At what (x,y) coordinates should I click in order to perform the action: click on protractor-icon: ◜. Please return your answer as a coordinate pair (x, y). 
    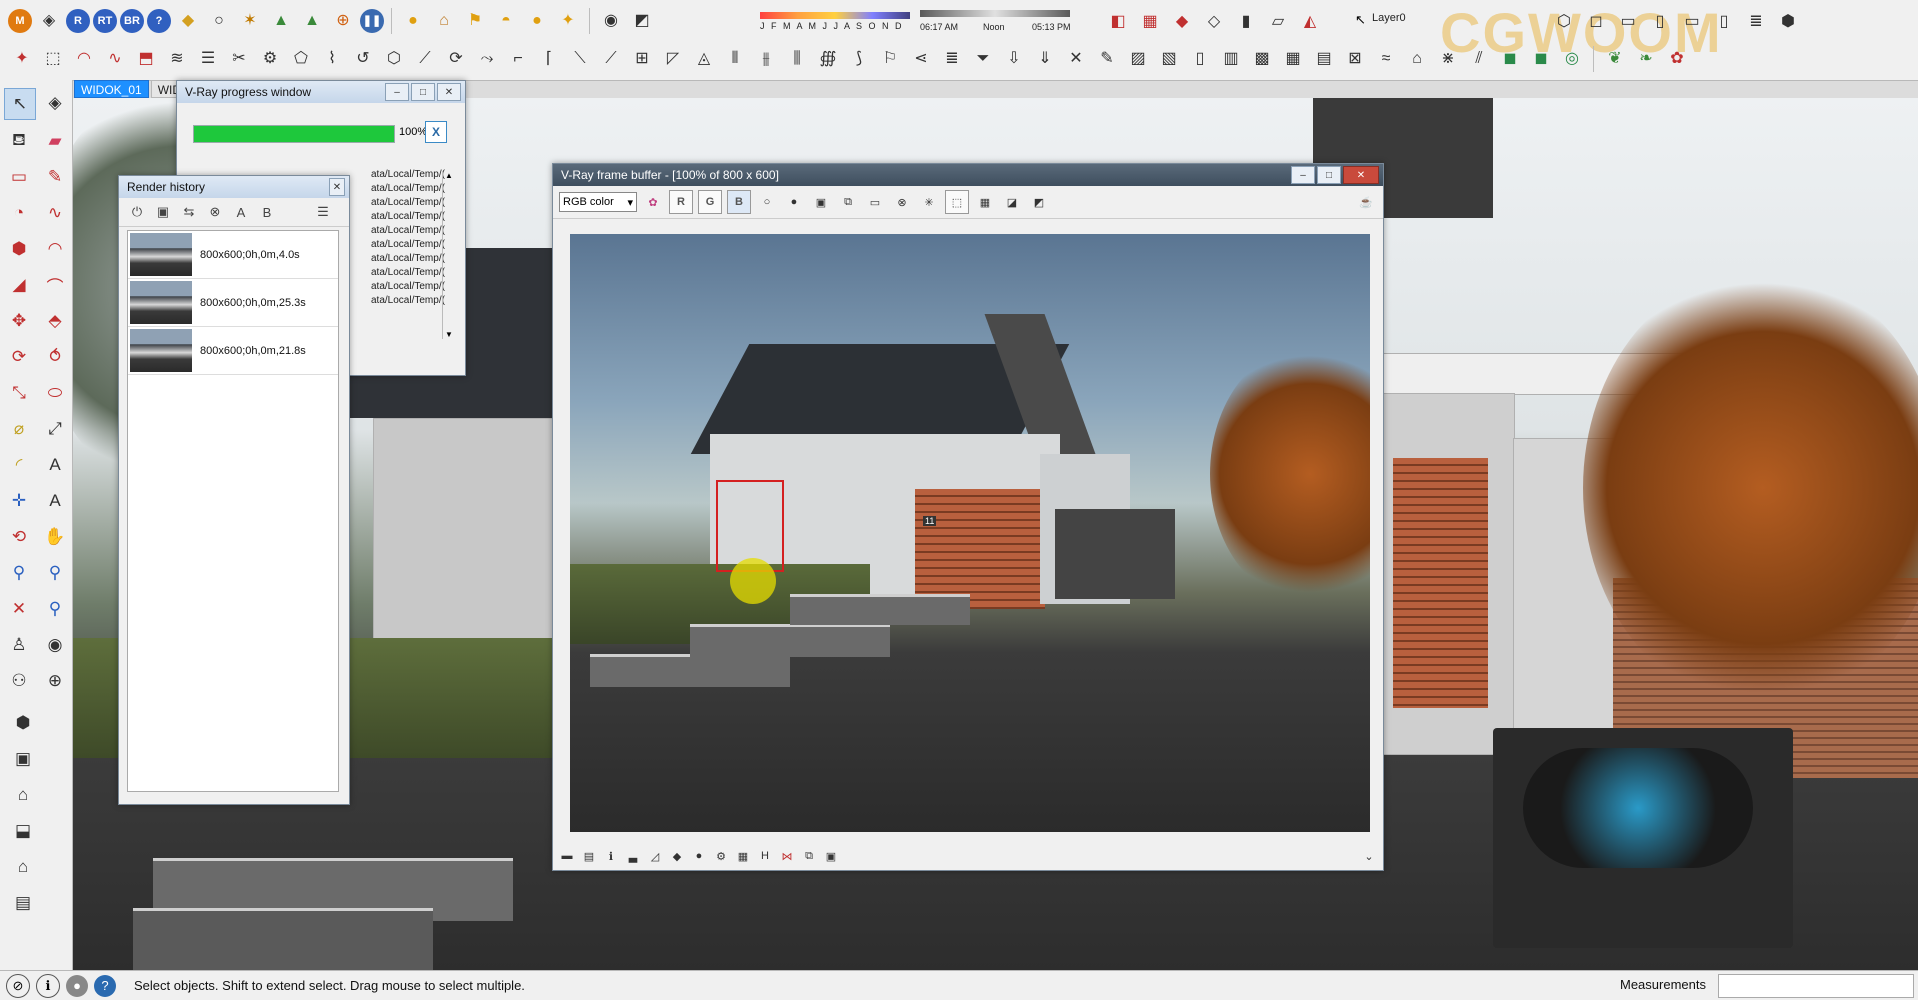
    Looking at the image, I should click on (19, 465).